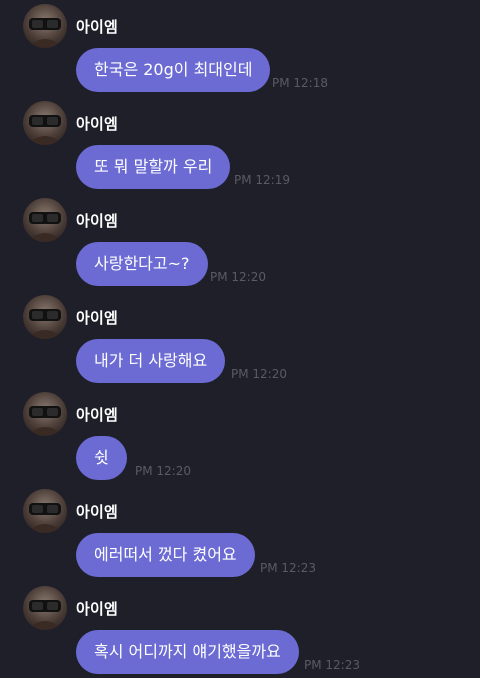  I want to click on message-row: 아이엠 또 뭐 말할까 우리 PM 12:19, so click(240, 145).